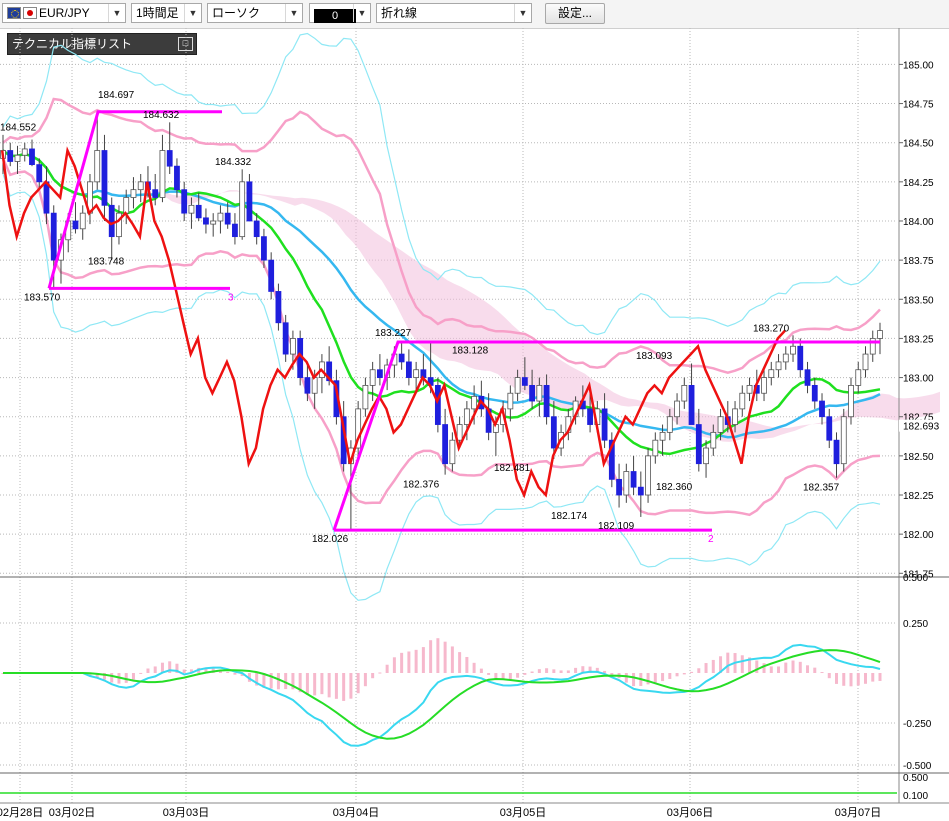 The image size is (949, 821). I want to click on date-label: 03月05日, so click(523, 813).